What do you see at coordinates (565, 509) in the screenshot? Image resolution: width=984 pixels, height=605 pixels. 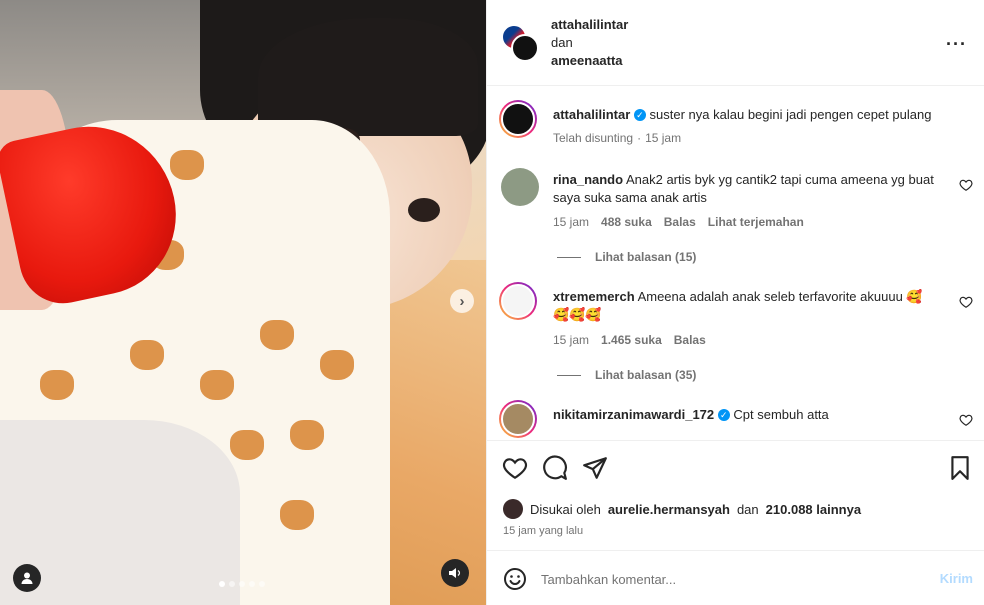 I see `likes-prefix: Disukai oleh` at bounding box center [565, 509].